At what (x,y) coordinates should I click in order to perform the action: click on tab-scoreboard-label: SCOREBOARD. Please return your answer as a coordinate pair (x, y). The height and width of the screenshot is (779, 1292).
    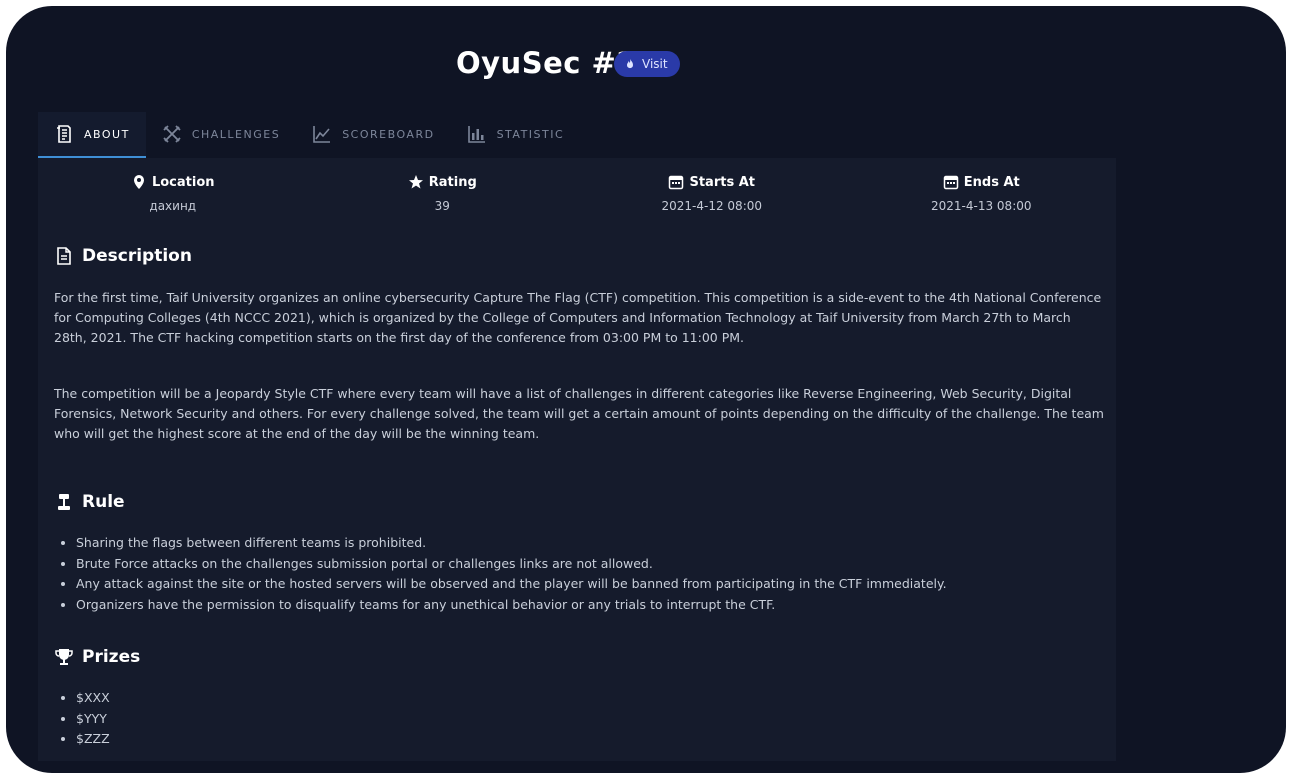
    Looking at the image, I should click on (388, 134).